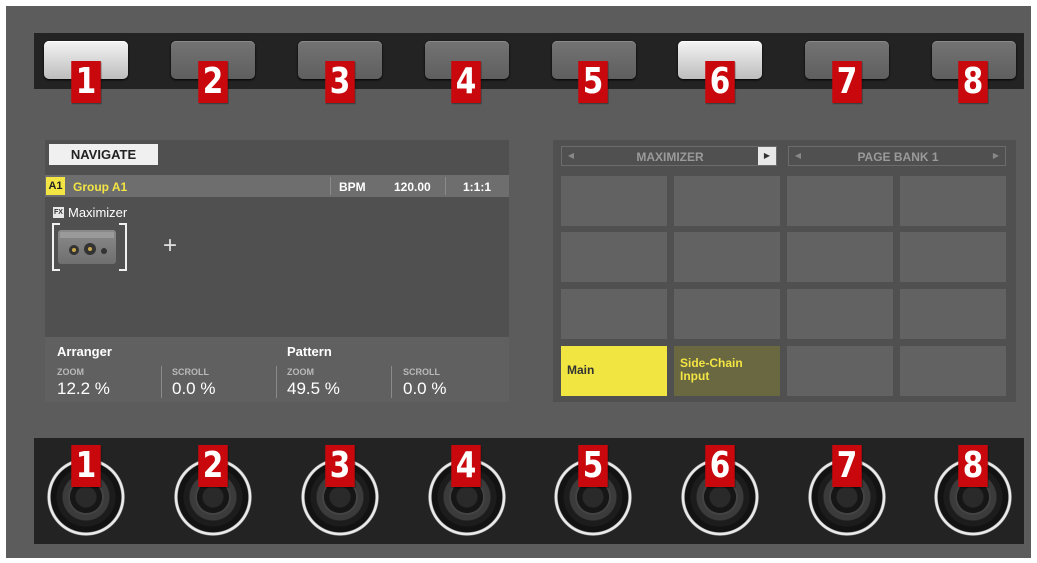 This screenshot has width=1037, height=563. I want to click on fx-icon: FX, so click(58, 212).